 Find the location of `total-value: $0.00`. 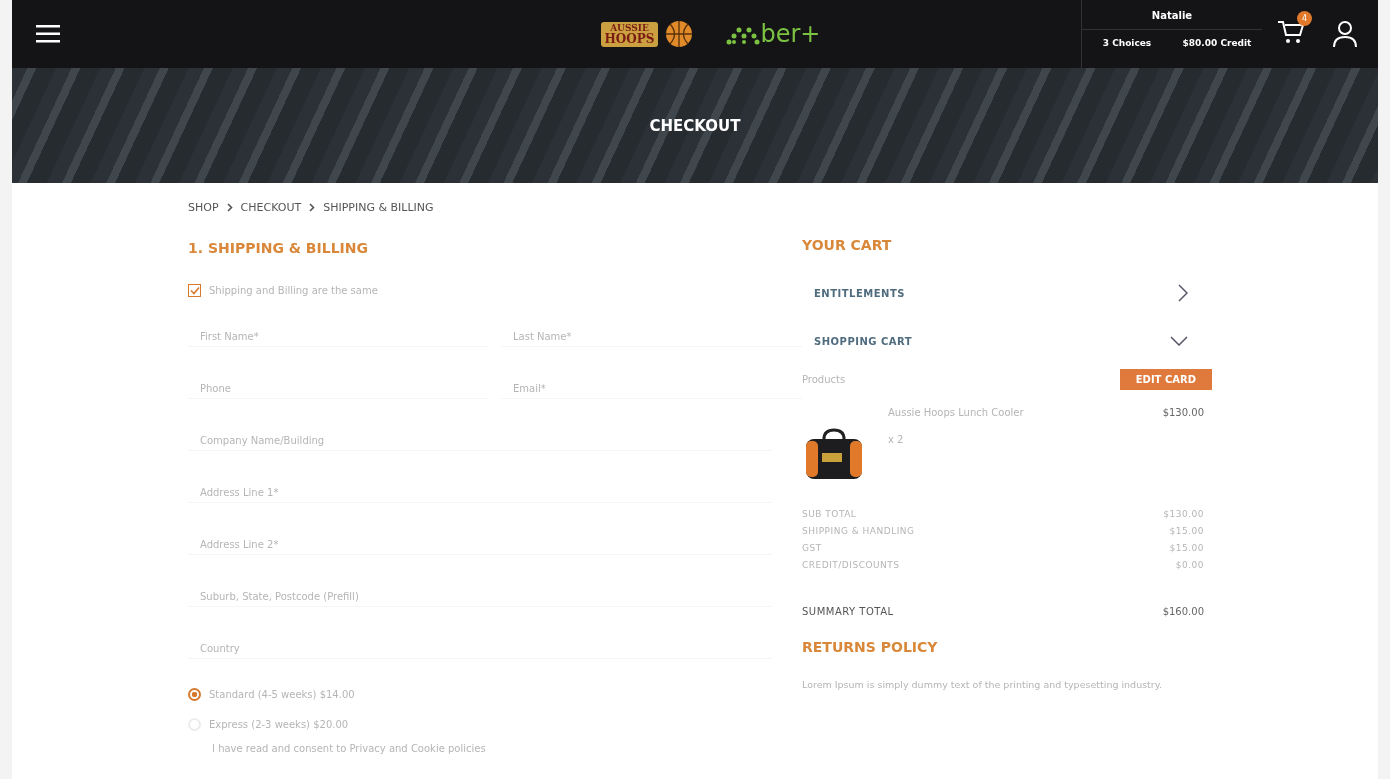

total-value: $0.00 is located at coordinates (1189, 565).